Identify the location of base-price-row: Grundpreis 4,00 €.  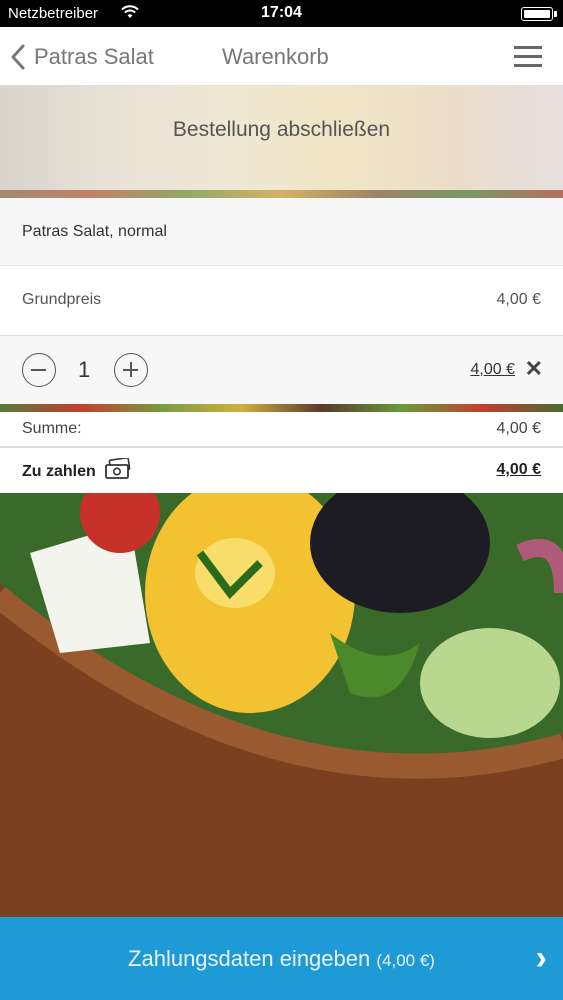
(281, 301).